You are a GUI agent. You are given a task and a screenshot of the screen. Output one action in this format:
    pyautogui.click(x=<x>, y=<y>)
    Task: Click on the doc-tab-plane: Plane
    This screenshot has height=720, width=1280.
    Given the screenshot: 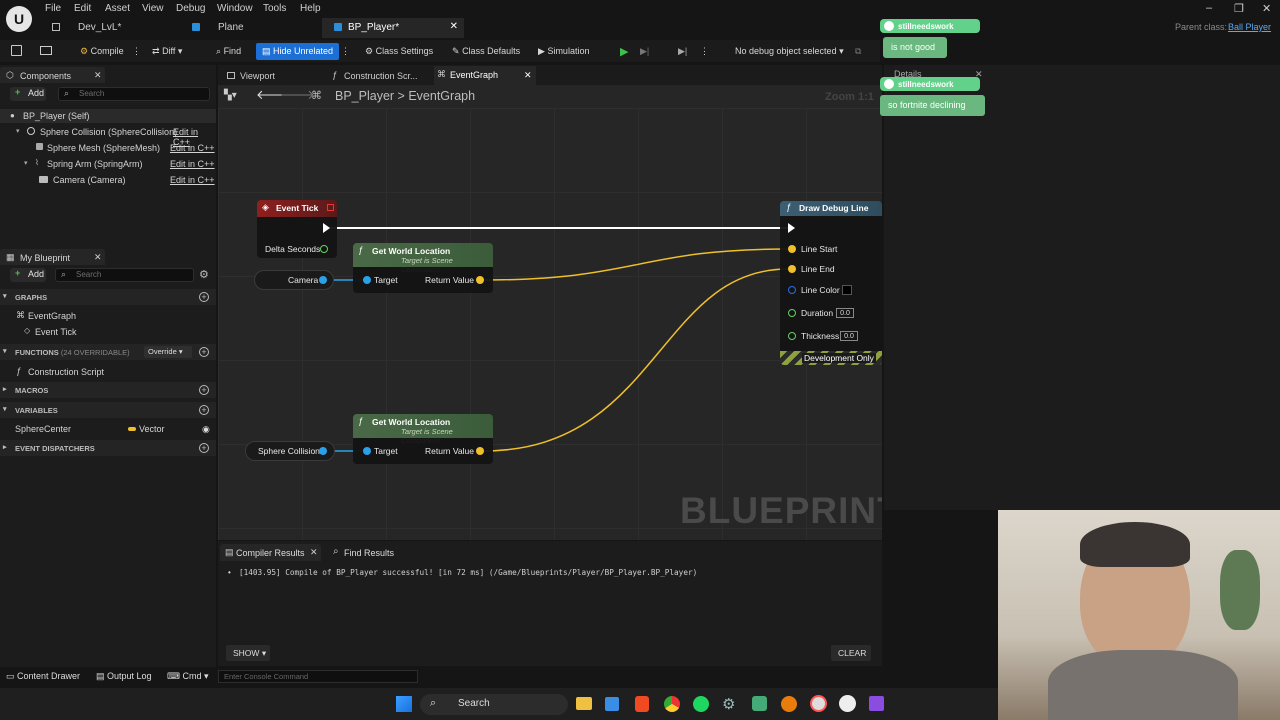 What is the action you would take?
    pyautogui.click(x=250, y=28)
    